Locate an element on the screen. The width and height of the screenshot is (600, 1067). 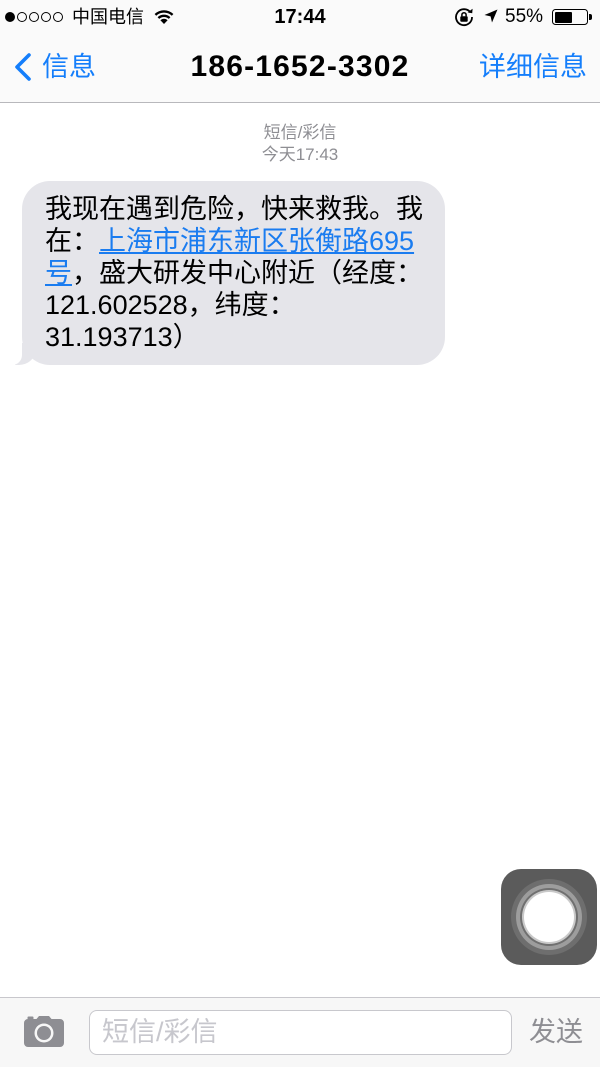
conversation-title: 186-1652-3302 is located at coordinates (300, 66).